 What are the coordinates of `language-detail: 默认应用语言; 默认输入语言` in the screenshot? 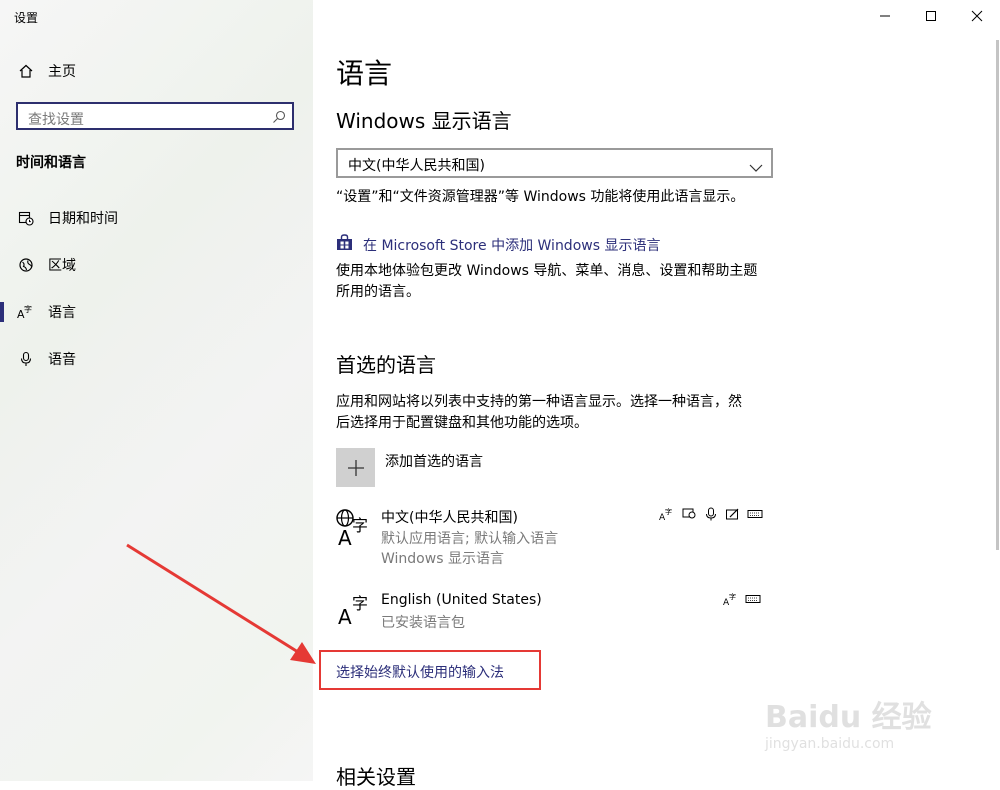 It's located at (470, 539).